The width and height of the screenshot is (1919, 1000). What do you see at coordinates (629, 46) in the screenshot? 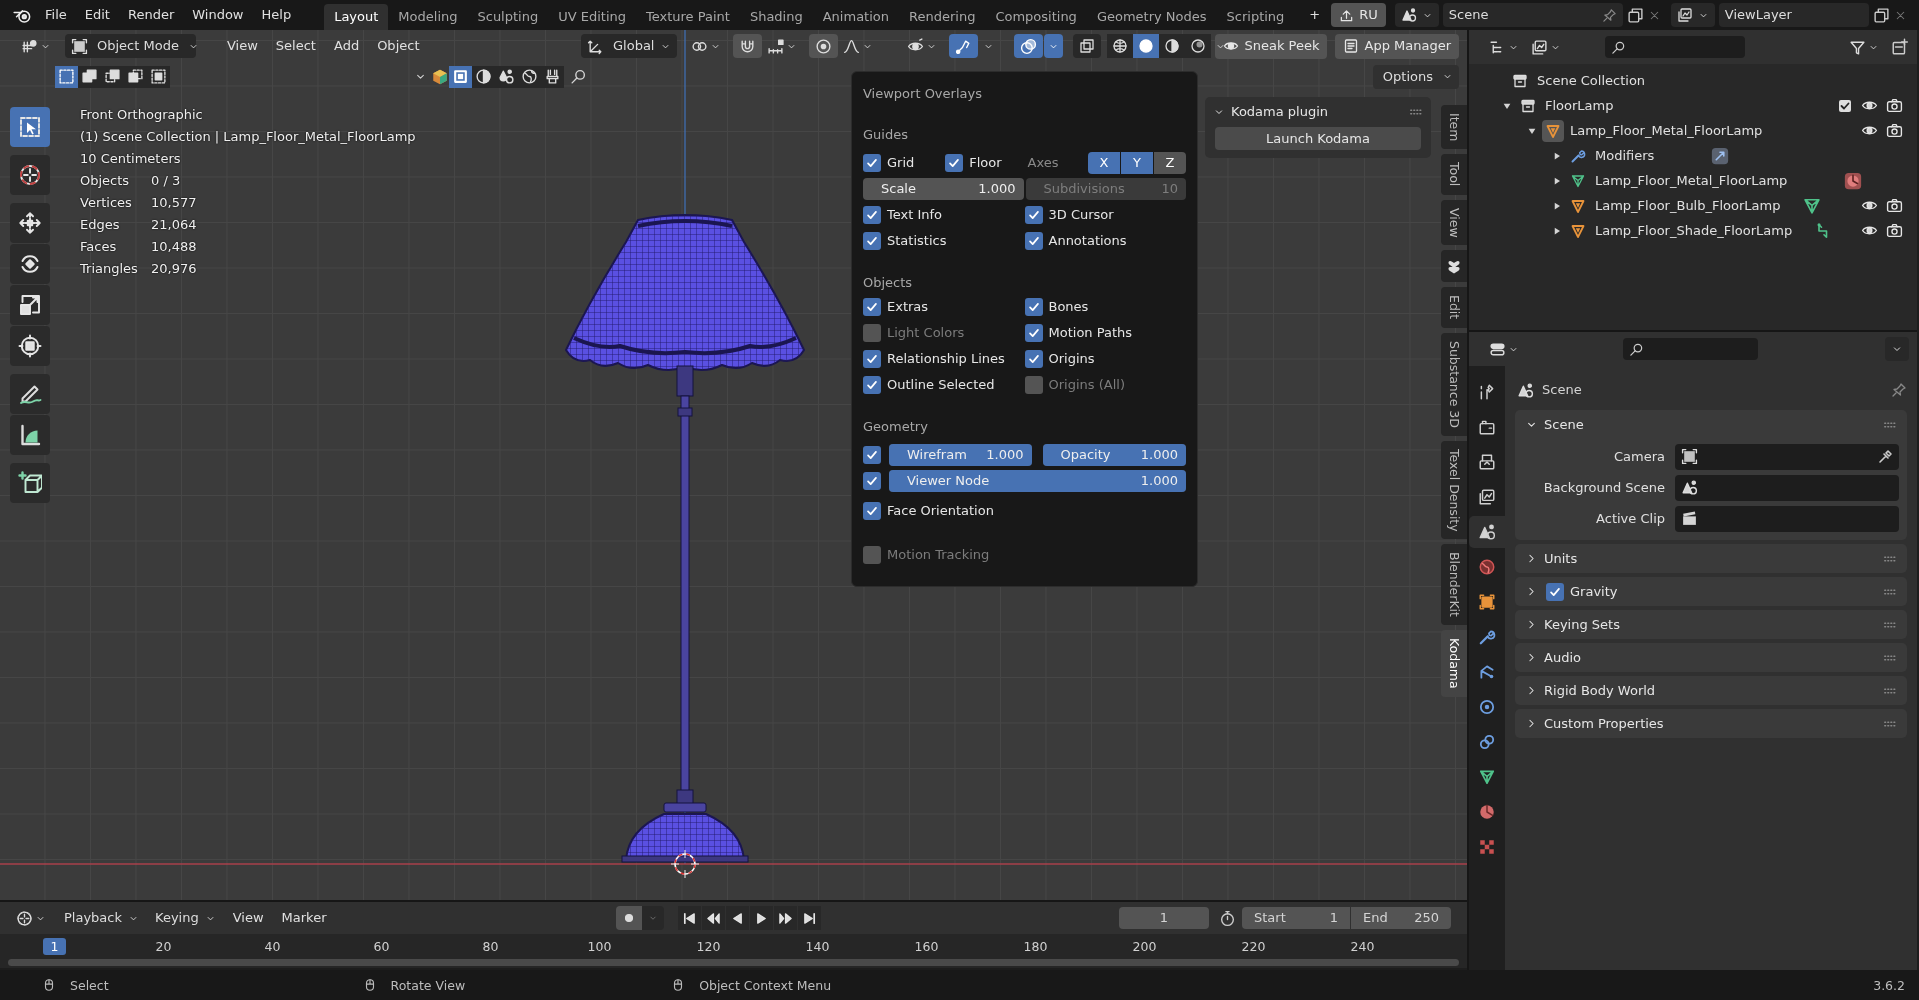
I see `orientation-dropdown: Global` at bounding box center [629, 46].